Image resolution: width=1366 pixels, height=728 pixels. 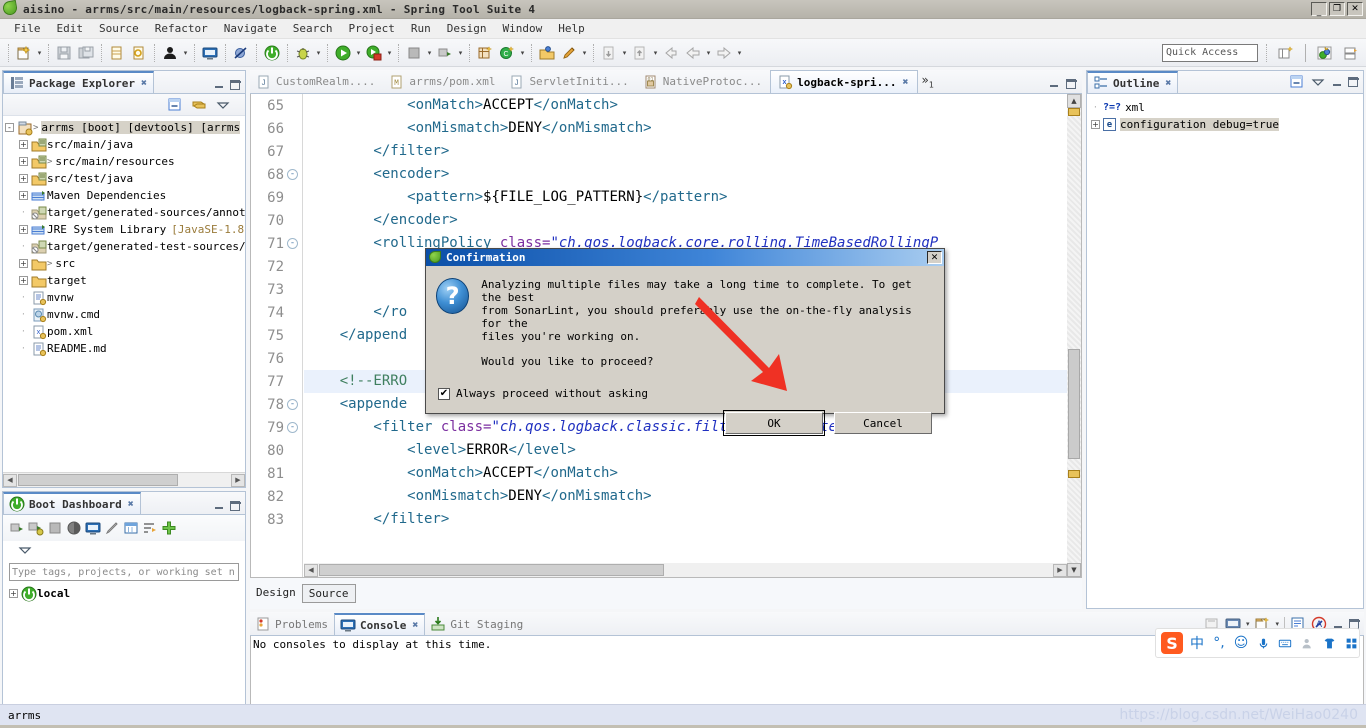 I want to click on tree-item-maven-dependencies: + Maven Dependencies, so click(x=125, y=195).